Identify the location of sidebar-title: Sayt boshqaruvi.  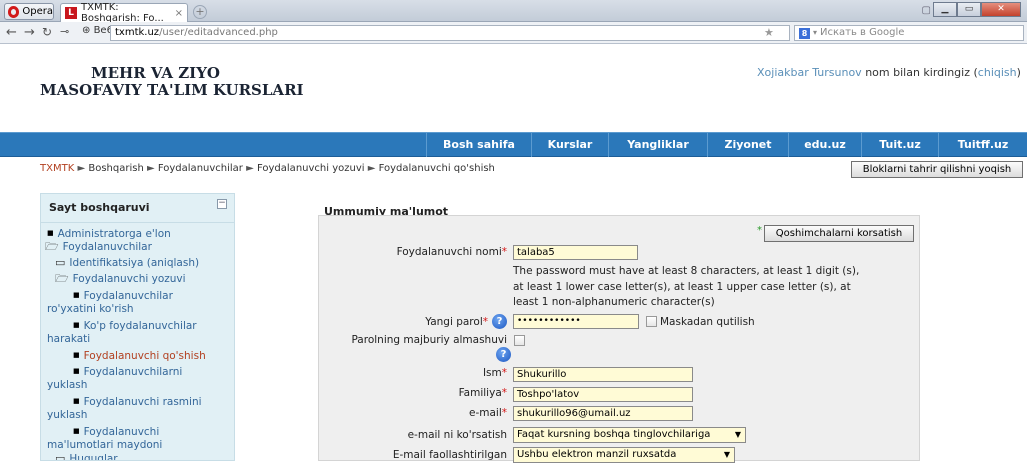
(99, 207).